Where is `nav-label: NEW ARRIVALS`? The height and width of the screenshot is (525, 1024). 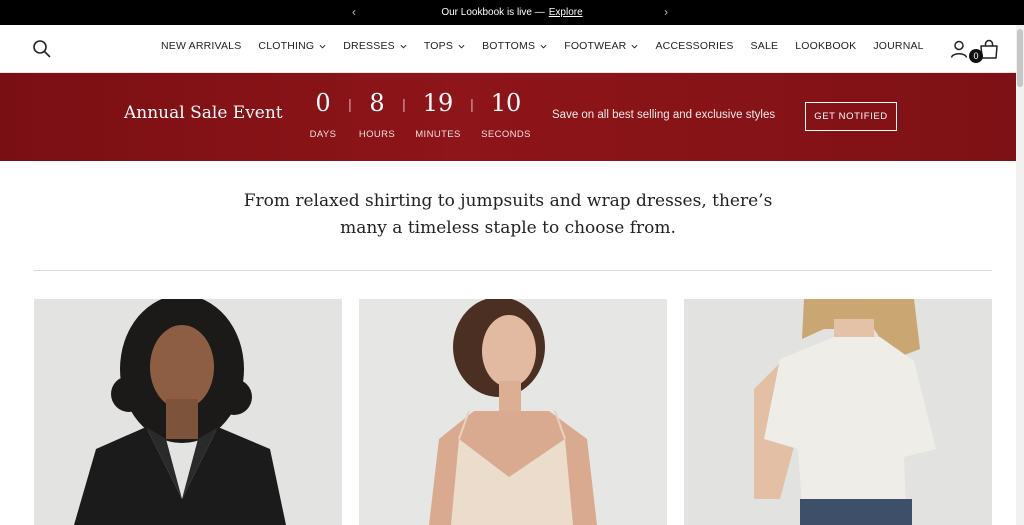 nav-label: NEW ARRIVALS is located at coordinates (201, 46).